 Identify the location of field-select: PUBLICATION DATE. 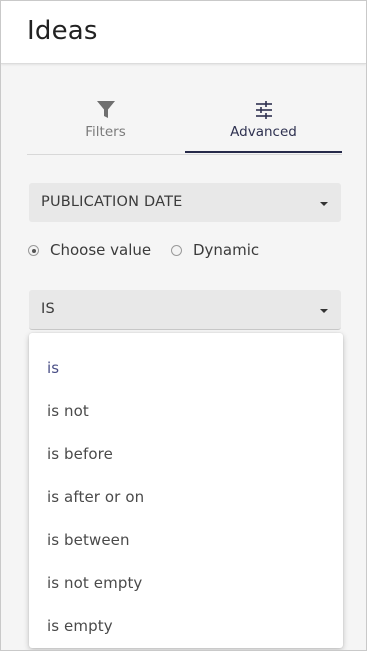
(185, 202).